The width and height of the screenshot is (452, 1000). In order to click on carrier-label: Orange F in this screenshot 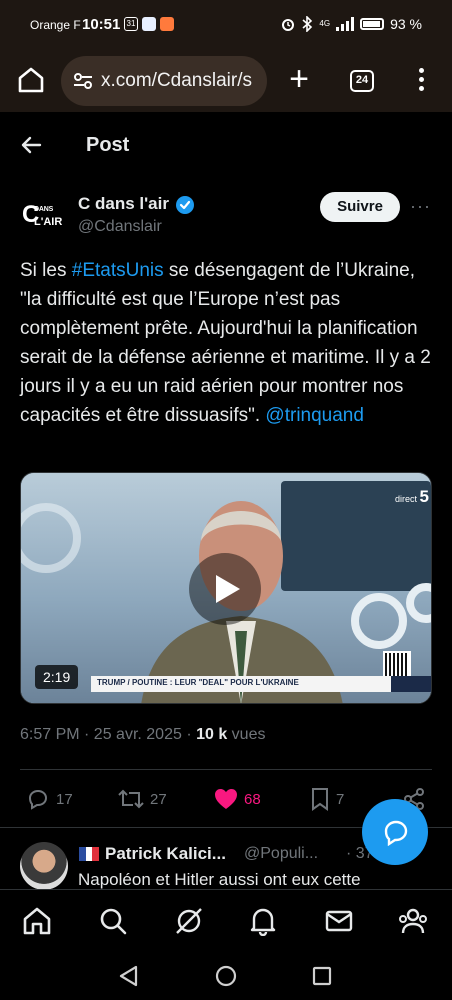, I will do `click(55, 25)`.